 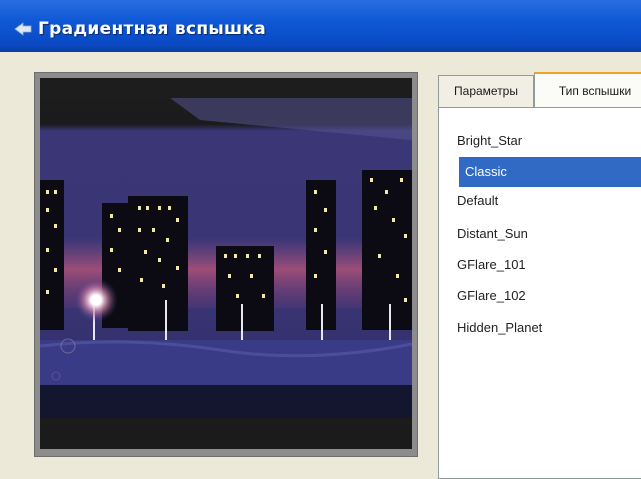 I want to click on window-titlebar: Градиентная вспышка, so click(x=320, y=26).